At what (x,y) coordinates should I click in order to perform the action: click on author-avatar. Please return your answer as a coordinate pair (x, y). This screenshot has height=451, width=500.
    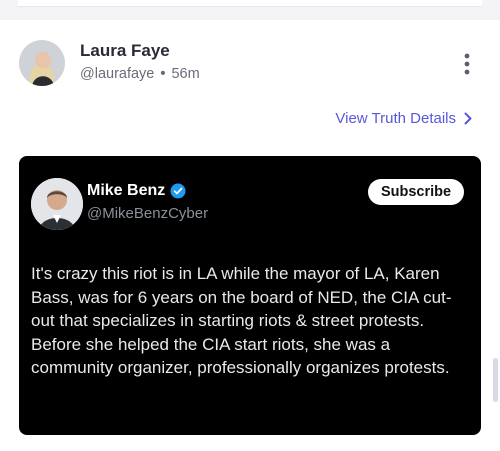
    Looking at the image, I should click on (42, 63).